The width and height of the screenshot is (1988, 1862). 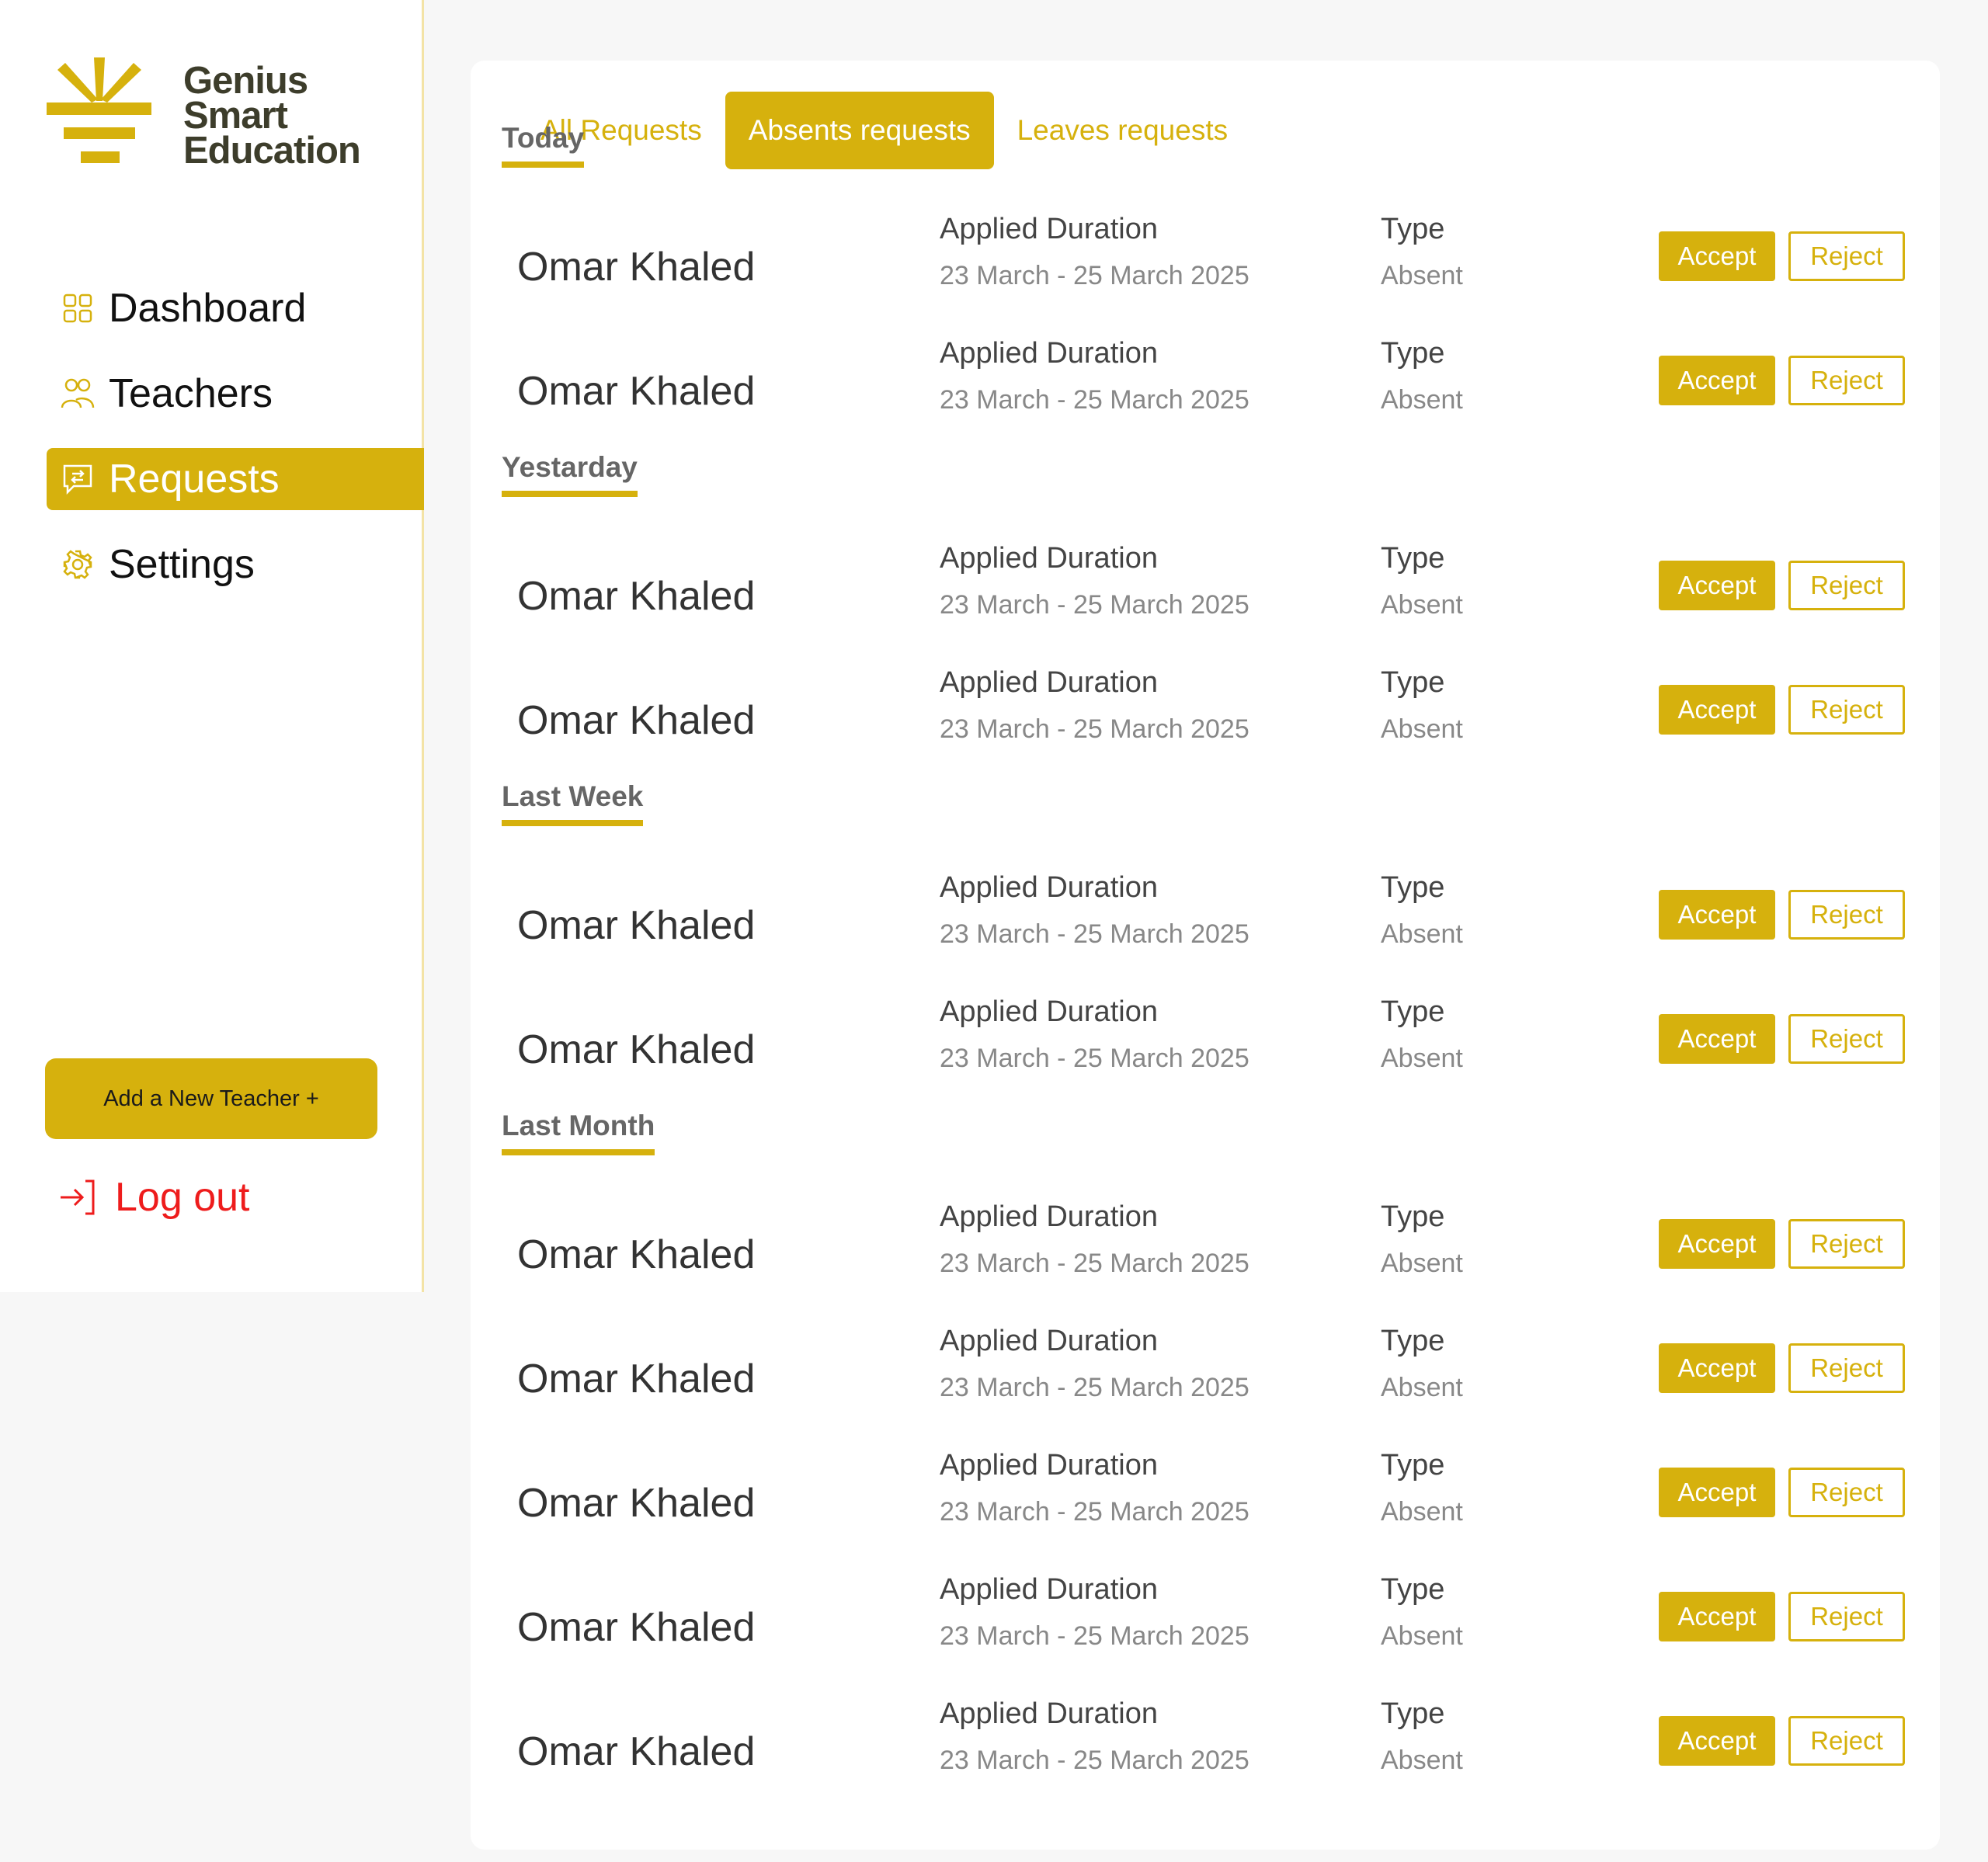 I want to click on brand-logo: Genius Smart Education, so click(x=217, y=114).